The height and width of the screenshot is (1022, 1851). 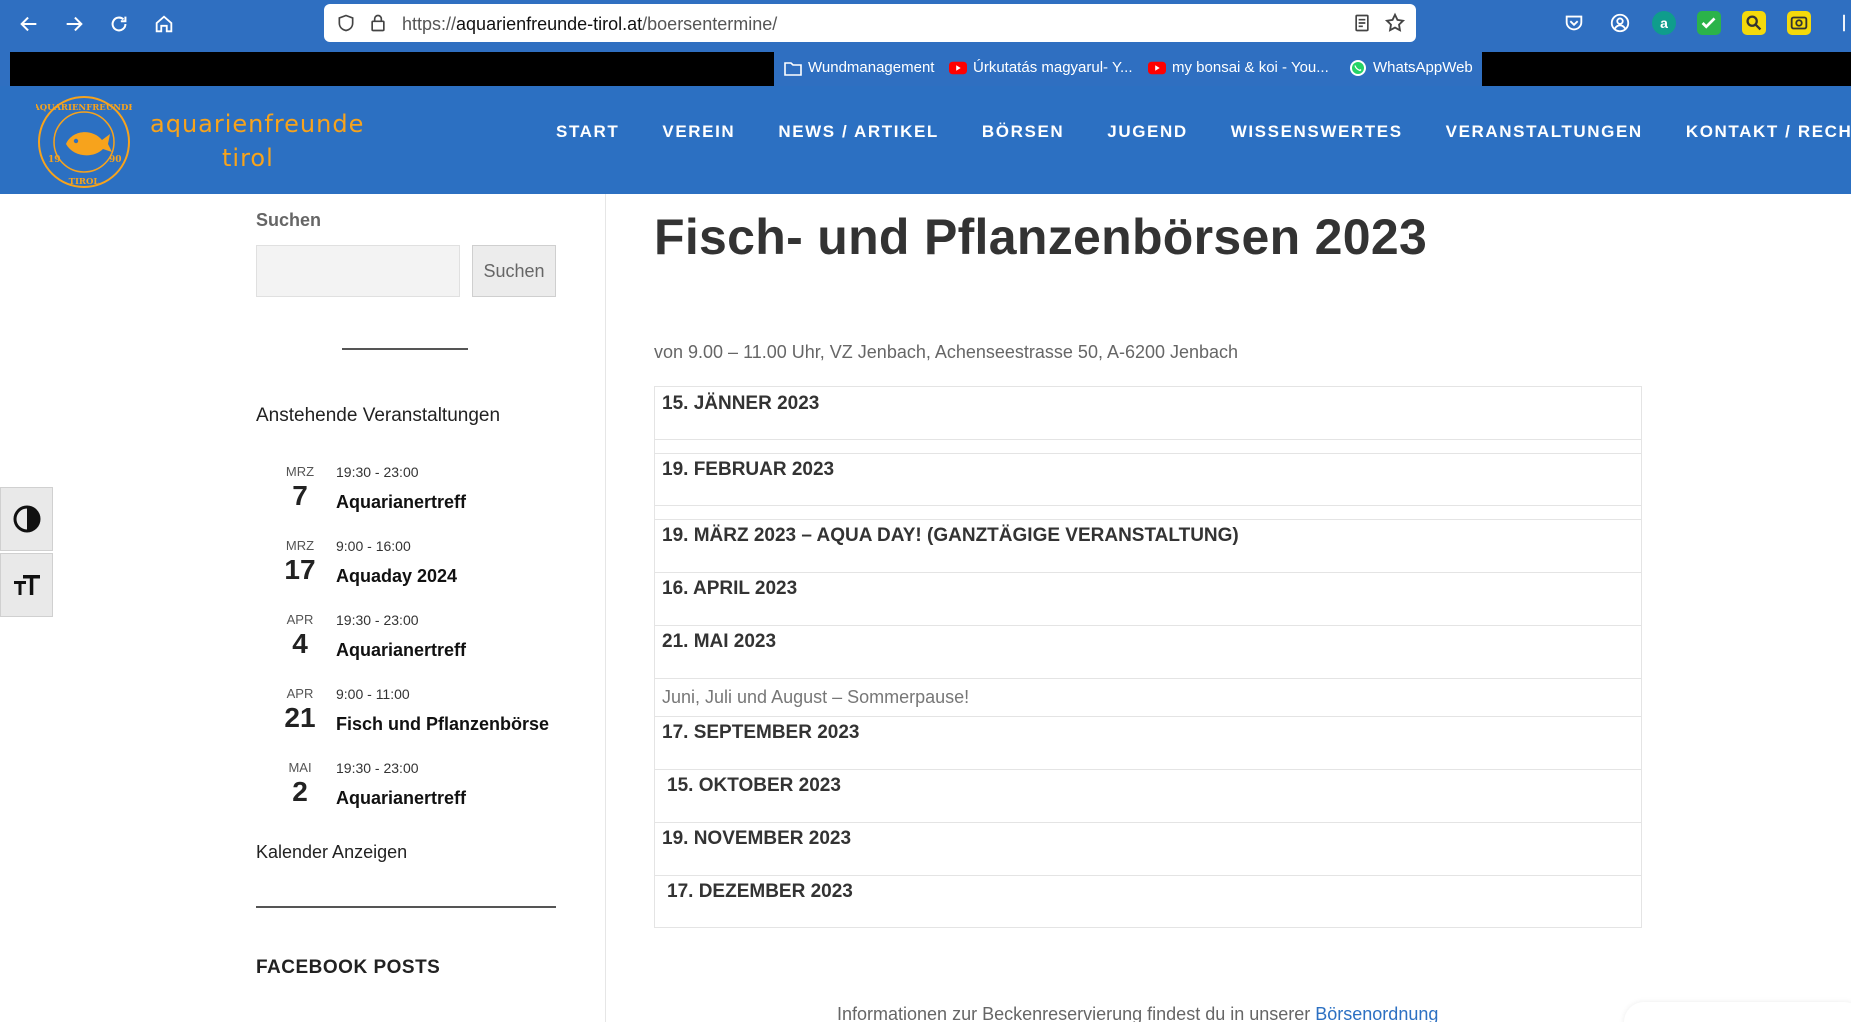 What do you see at coordinates (1362, 23) in the screenshot?
I see `reader-view-icon` at bounding box center [1362, 23].